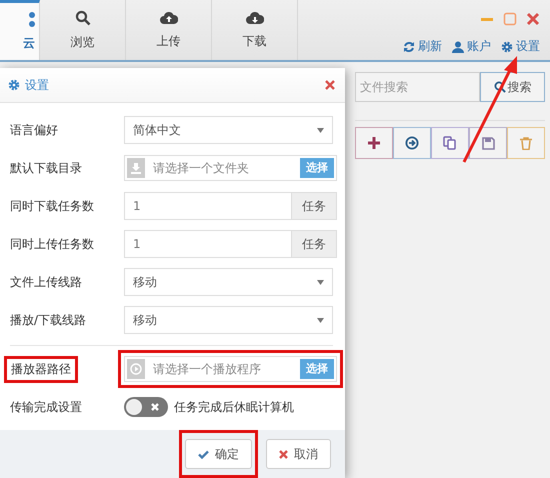 This screenshot has width=550, height=478. What do you see at coordinates (230, 369) in the screenshot?
I see `file-picker-field: 请选择一个播放程序 选择` at bounding box center [230, 369].